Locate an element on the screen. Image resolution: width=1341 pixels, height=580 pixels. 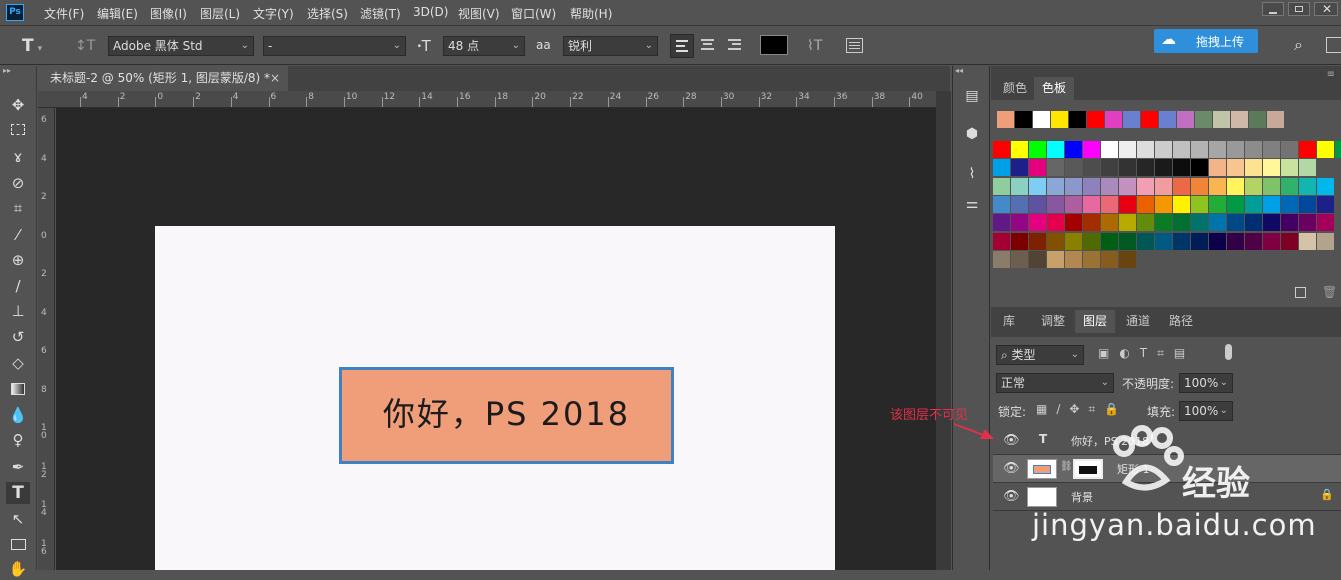
tab-swatches: 色板 is located at coordinates (1054, 88).